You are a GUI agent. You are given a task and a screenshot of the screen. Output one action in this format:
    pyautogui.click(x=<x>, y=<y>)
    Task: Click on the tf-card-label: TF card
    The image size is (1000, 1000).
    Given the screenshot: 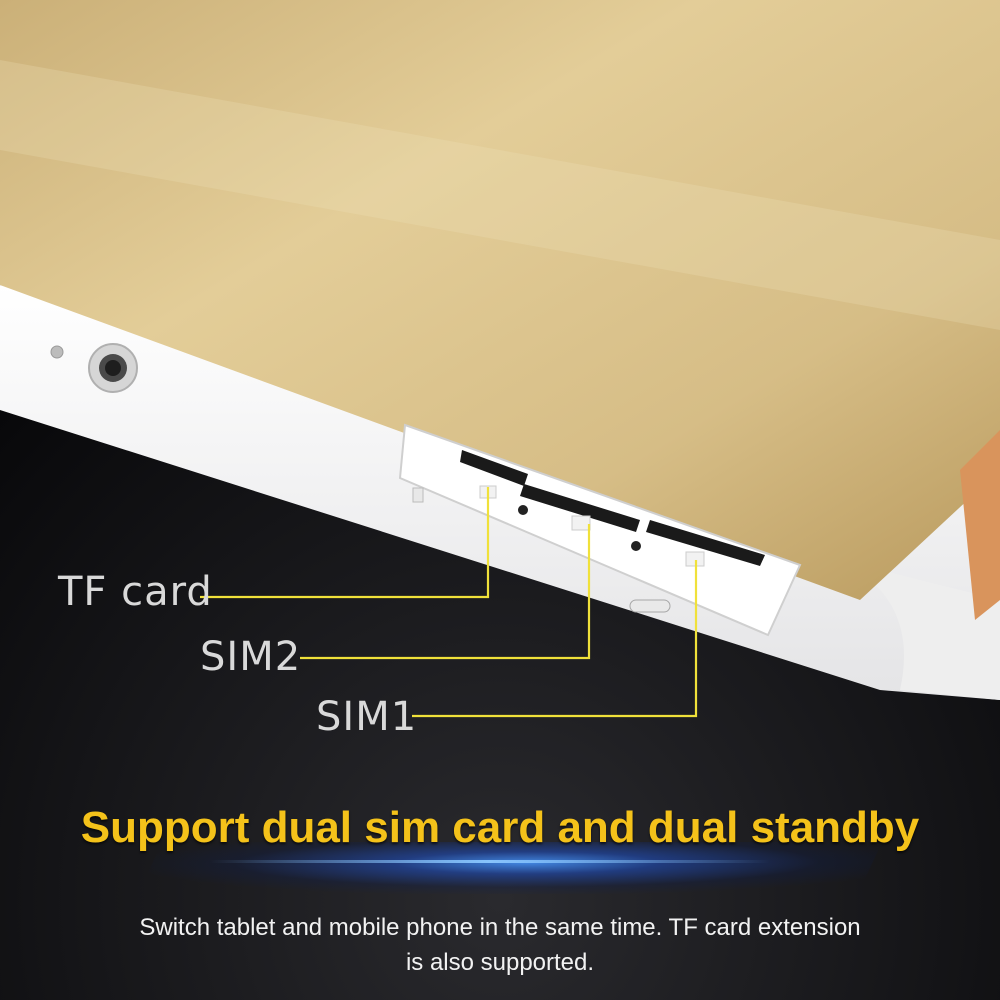 What is the action you would take?
    pyautogui.click(x=135, y=592)
    